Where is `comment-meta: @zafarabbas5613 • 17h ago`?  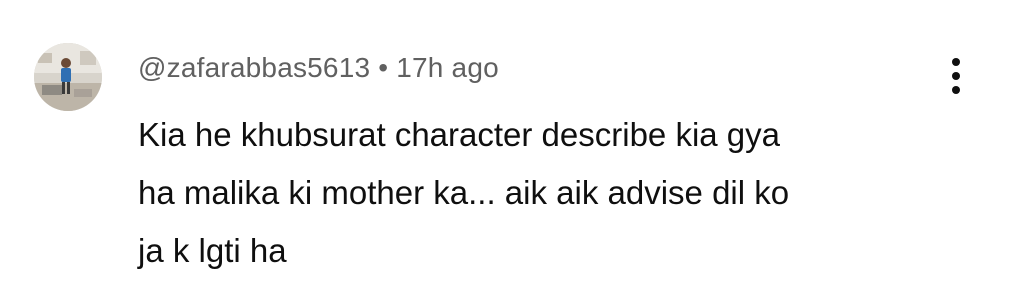 comment-meta: @zafarabbas5613 • 17h ago is located at coordinates (318, 68).